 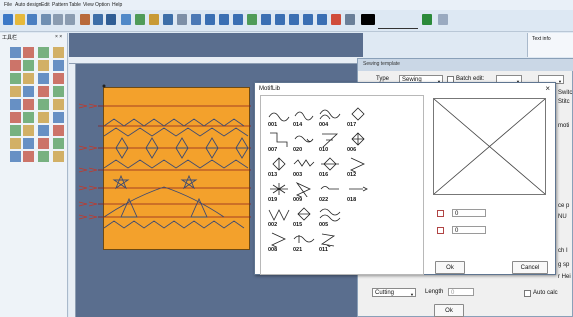 I want to click on field-1-input: 0, so click(x=469, y=213).